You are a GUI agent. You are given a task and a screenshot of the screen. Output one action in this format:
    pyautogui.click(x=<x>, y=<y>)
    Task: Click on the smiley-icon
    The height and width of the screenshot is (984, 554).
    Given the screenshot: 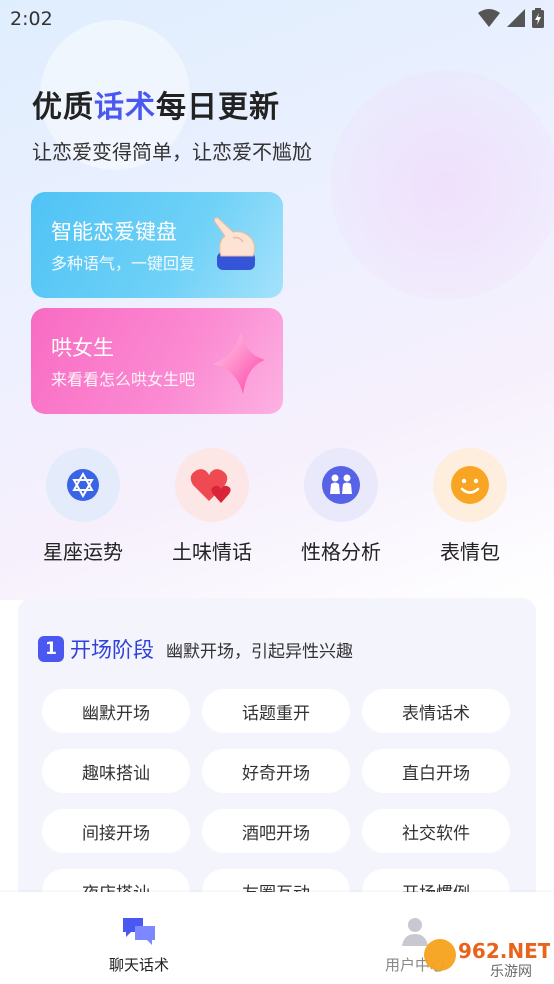 What is the action you would take?
    pyautogui.click(x=470, y=485)
    